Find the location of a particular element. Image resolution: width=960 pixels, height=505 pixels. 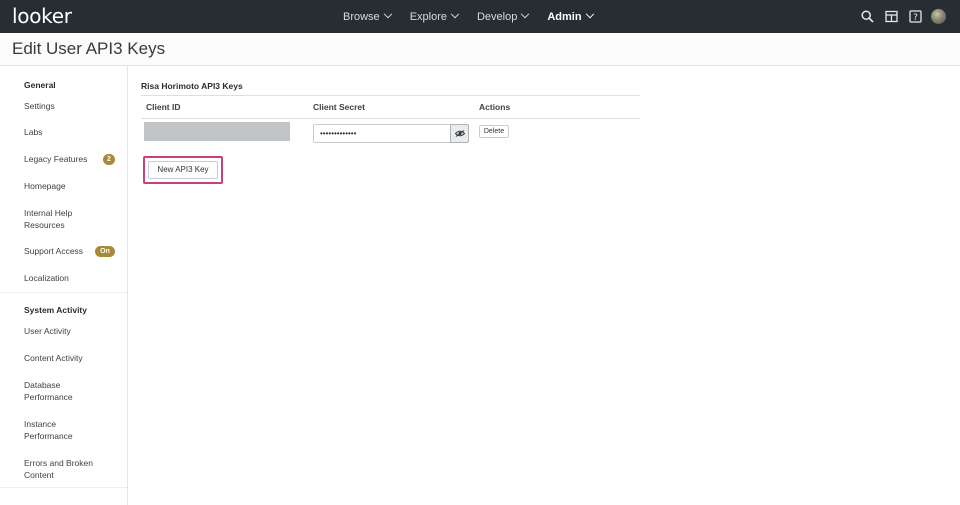

client-secret-field is located at coordinates (381, 133).